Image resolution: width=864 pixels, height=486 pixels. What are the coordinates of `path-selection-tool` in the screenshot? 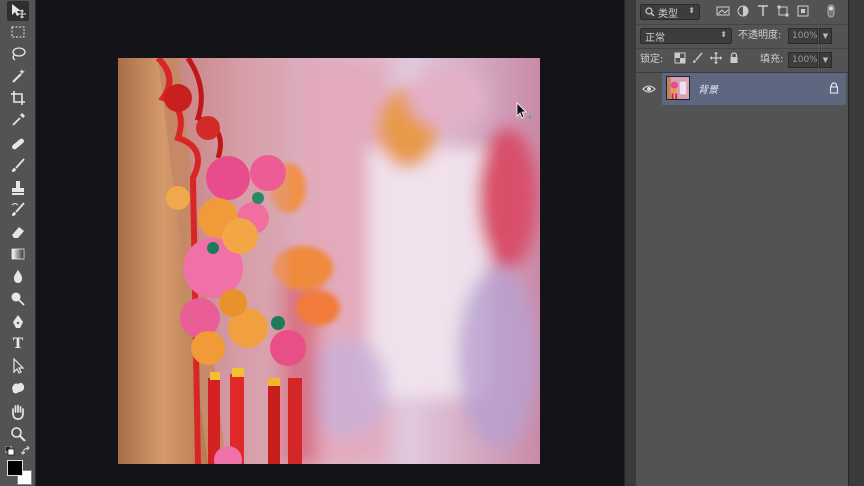 It's located at (18, 366).